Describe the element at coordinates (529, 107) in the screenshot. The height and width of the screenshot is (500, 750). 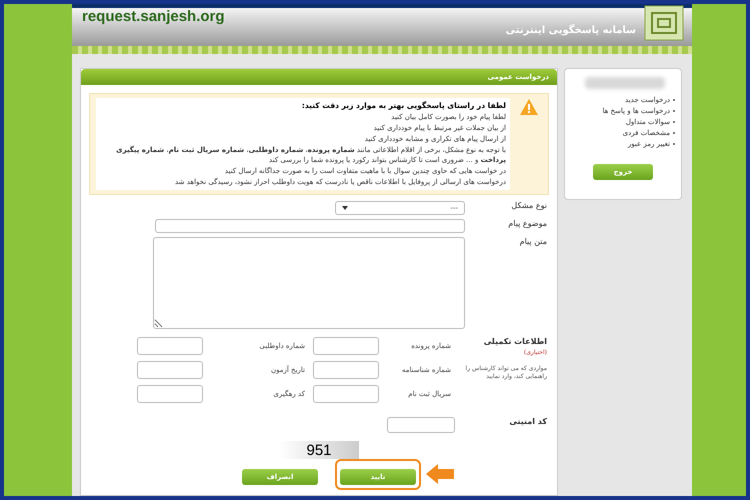
I see `warning-icon` at that location.